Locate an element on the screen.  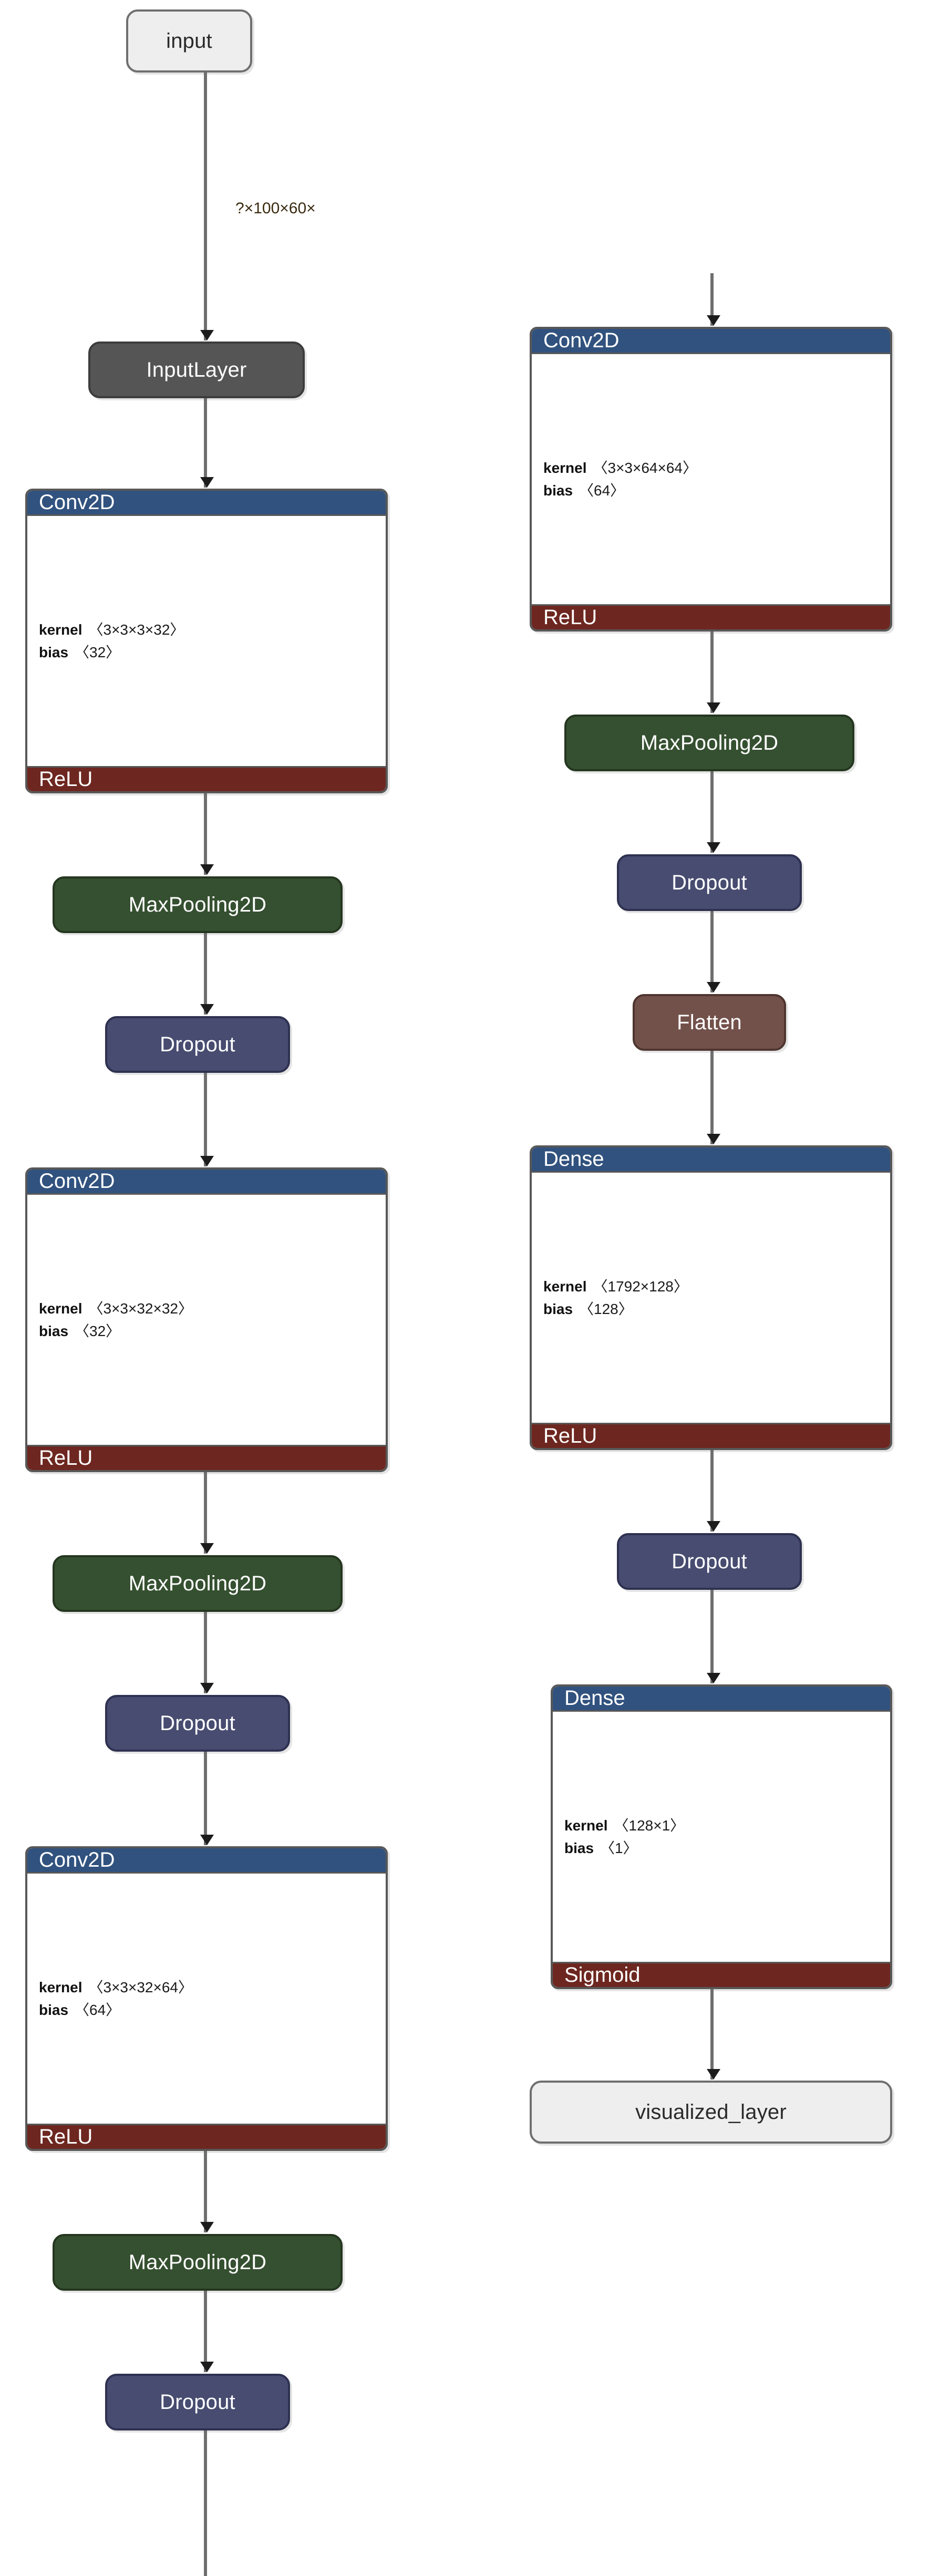
edge-pool1-to-drop1 is located at coordinates (205, 974).